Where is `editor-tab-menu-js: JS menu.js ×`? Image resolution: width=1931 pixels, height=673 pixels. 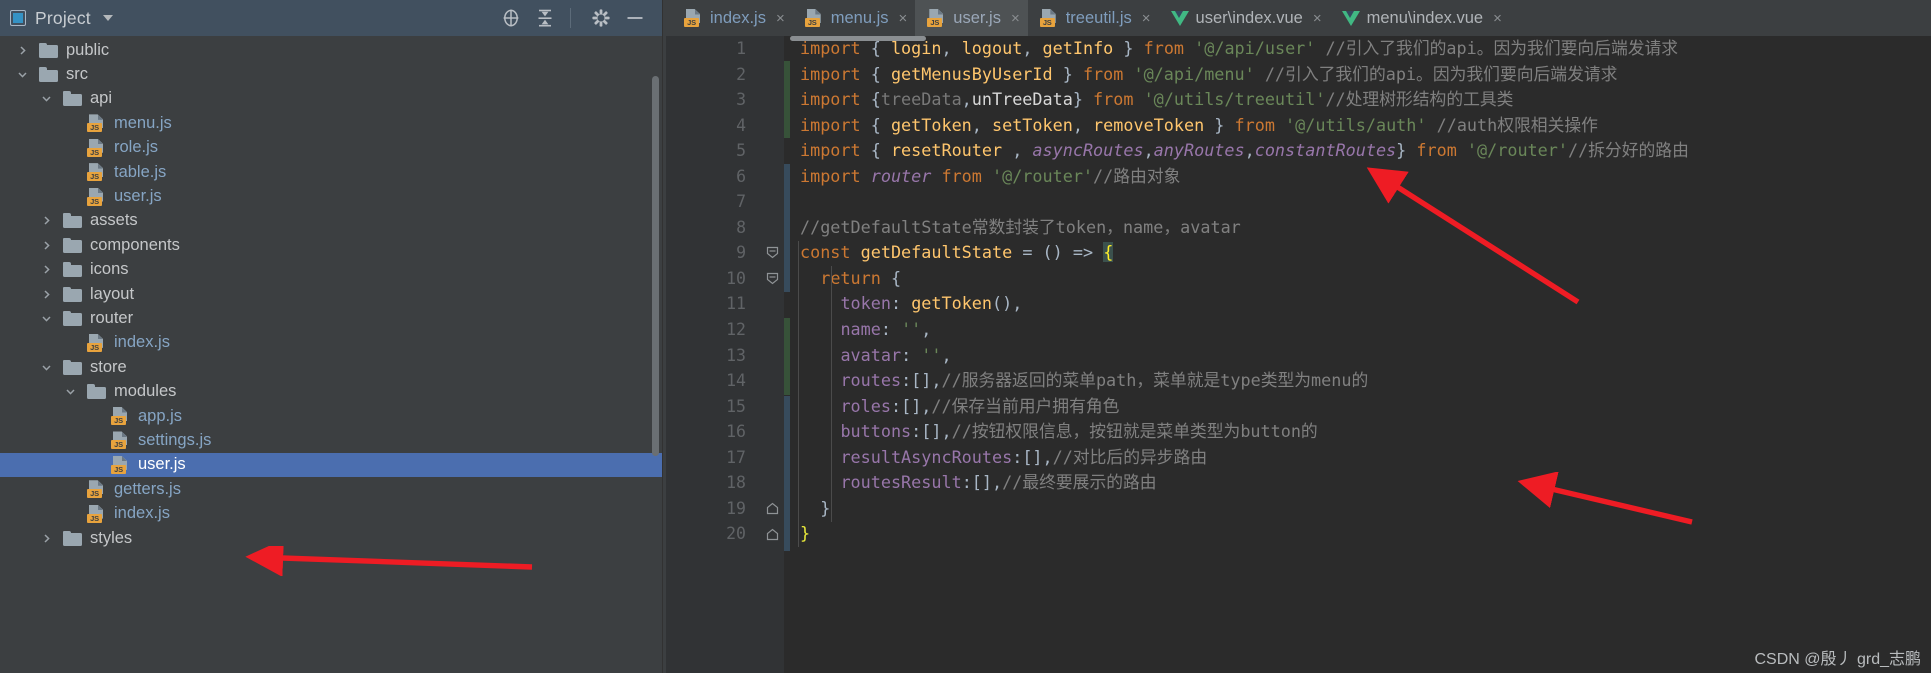
editor-tab-menu-js: JS menu.js × is located at coordinates (854, 18).